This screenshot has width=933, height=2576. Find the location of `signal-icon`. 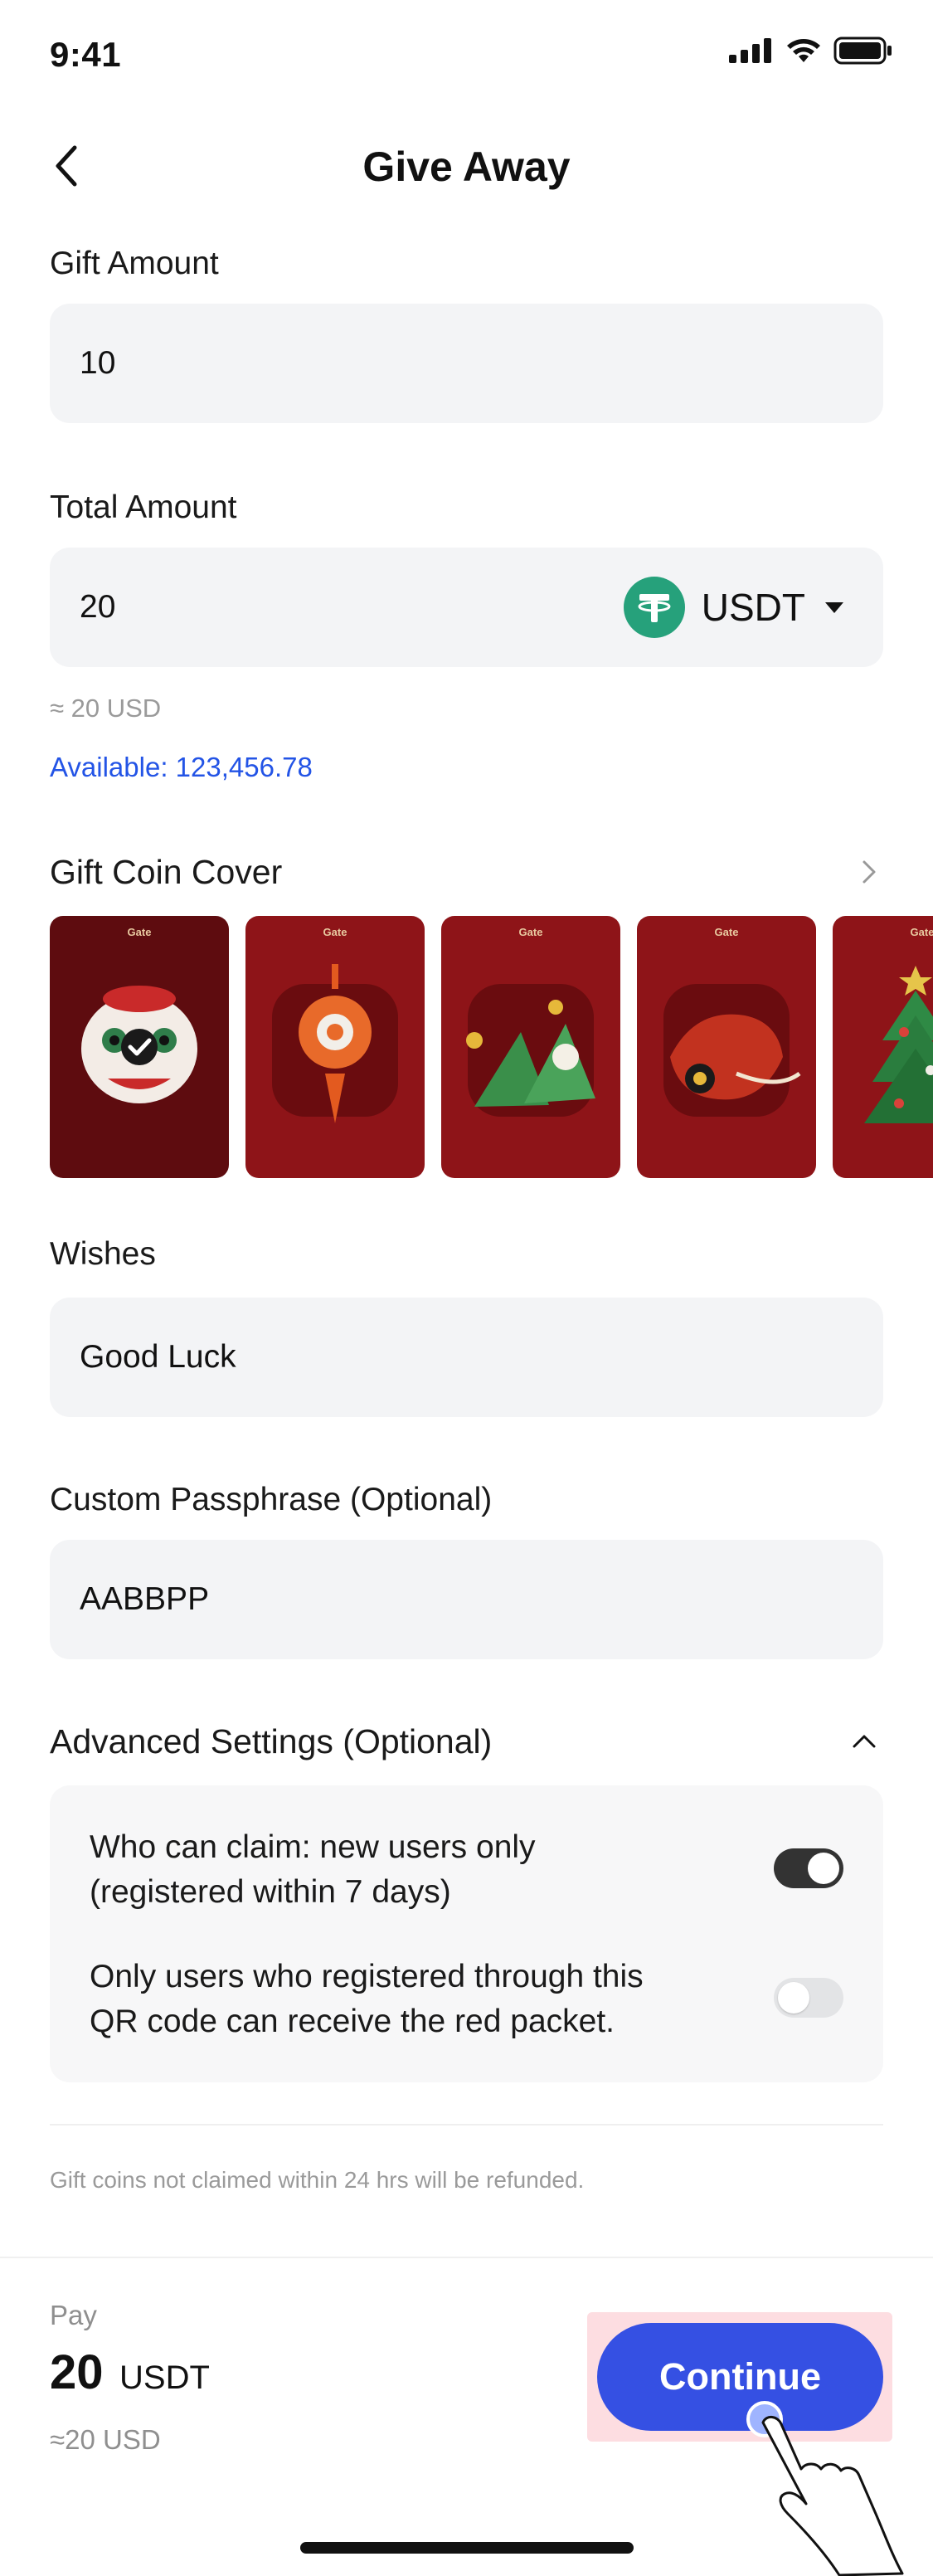

signal-icon is located at coordinates (750, 50).